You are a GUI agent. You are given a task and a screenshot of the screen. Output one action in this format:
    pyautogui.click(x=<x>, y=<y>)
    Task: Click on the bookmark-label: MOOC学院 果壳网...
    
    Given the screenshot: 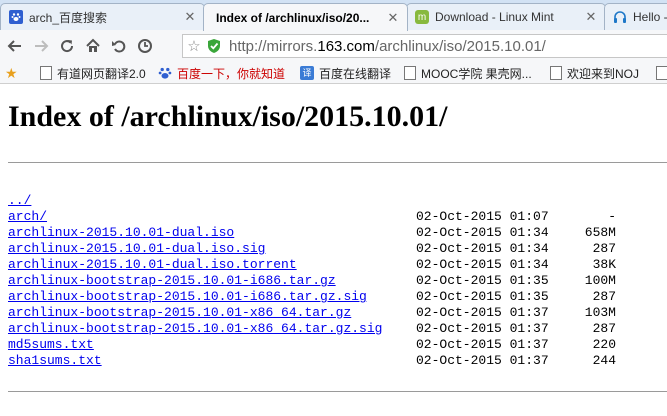 What is the action you would take?
    pyautogui.click(x=476, y=73)
    